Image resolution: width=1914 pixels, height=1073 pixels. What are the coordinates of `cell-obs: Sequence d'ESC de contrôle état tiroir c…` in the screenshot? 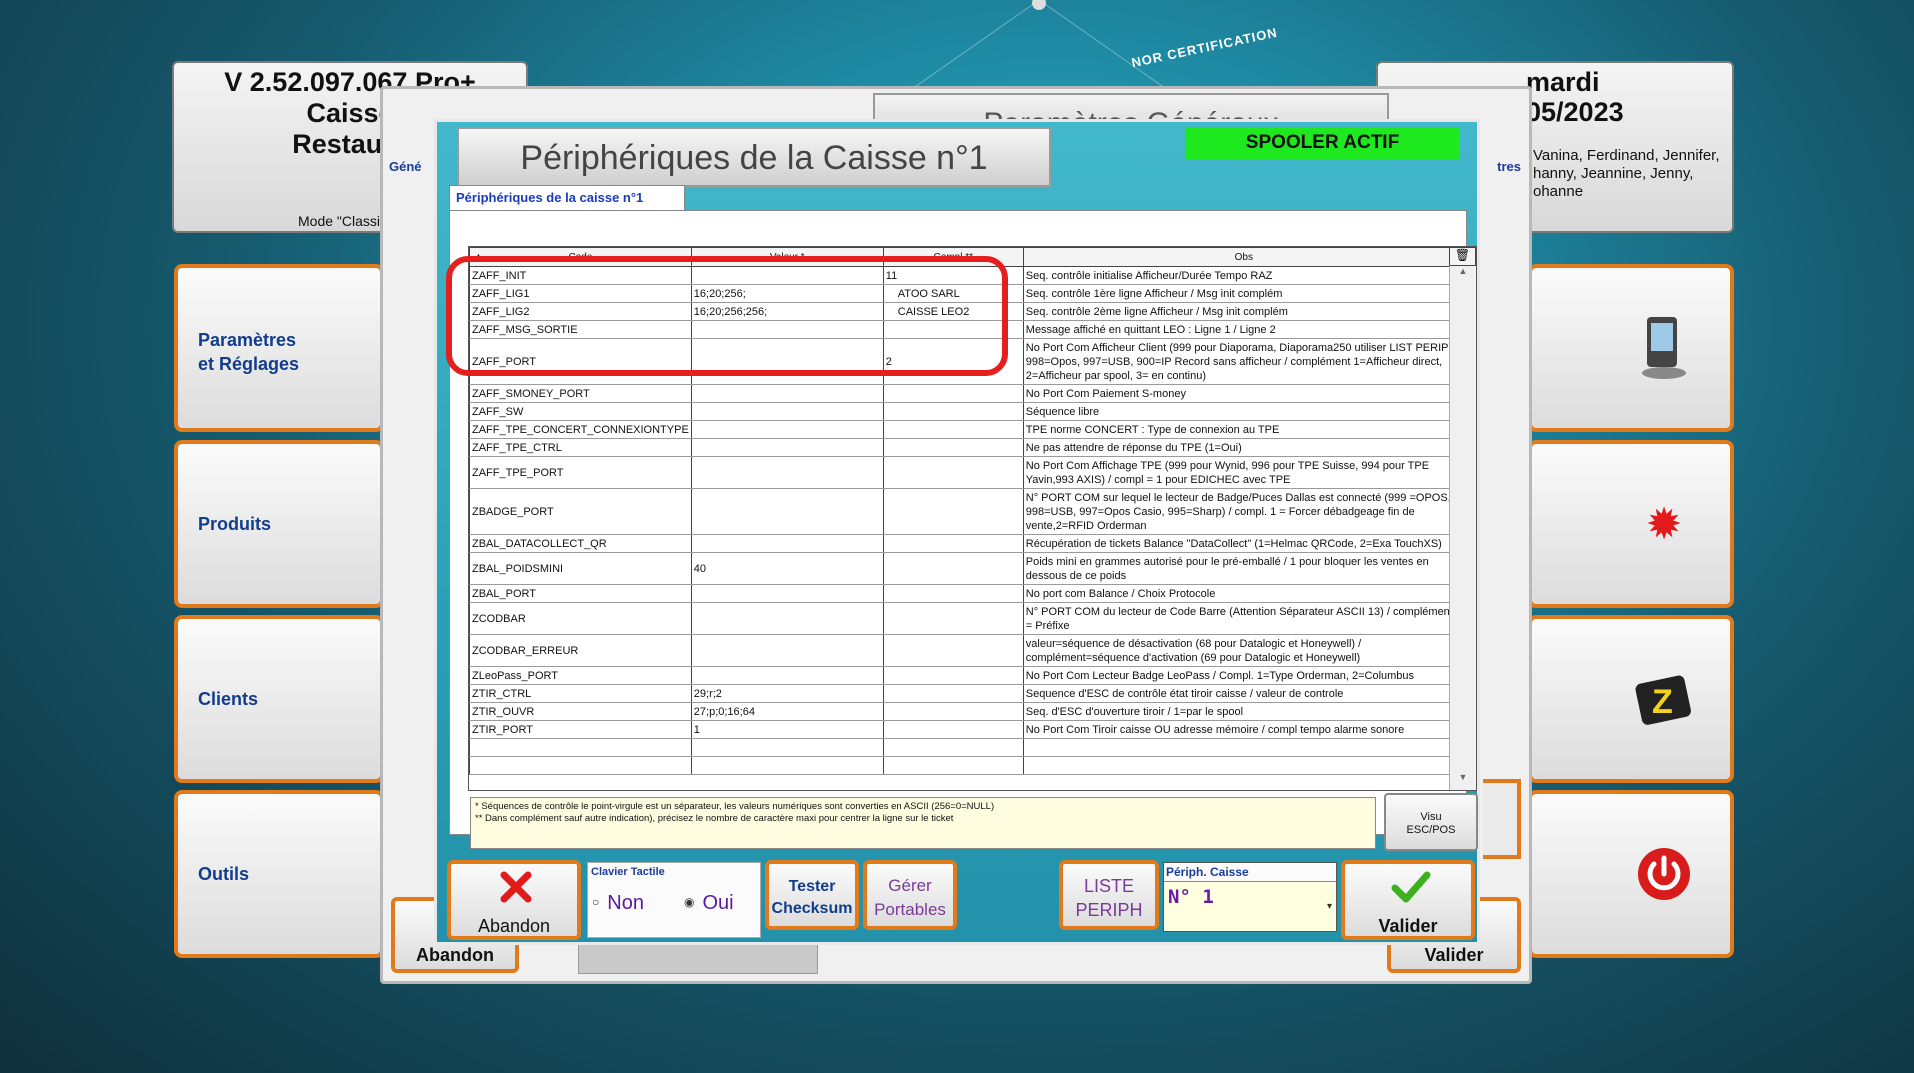 It's located at (1243, 693).